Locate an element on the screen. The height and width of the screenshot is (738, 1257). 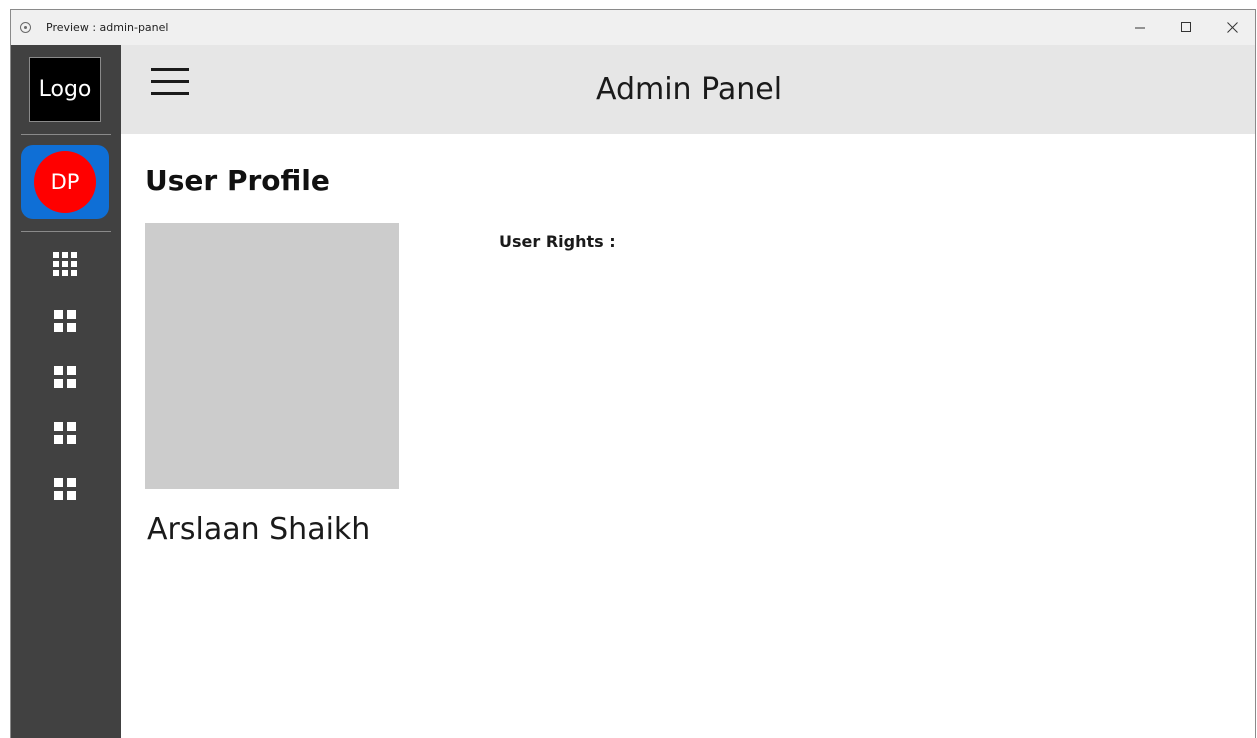
grid-3x3-icon is located at coordinates (65, 264).